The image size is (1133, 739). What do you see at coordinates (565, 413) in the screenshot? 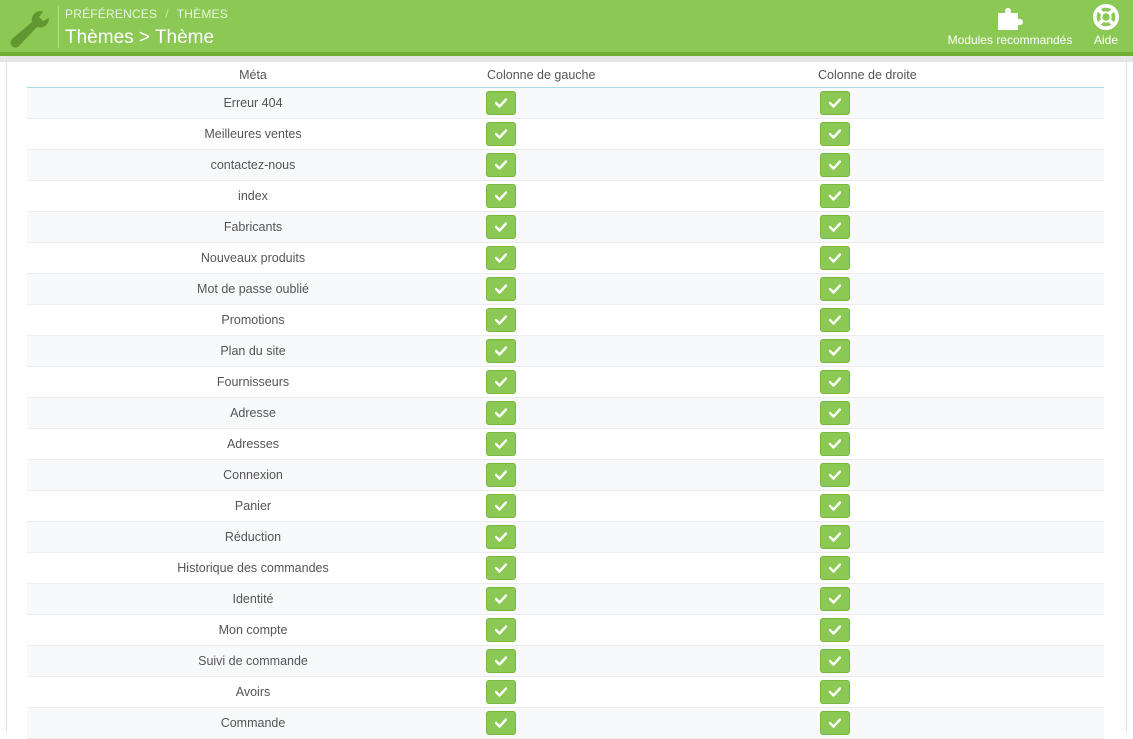
I see `table-row: Adresse` at bounding box center [565, 413].